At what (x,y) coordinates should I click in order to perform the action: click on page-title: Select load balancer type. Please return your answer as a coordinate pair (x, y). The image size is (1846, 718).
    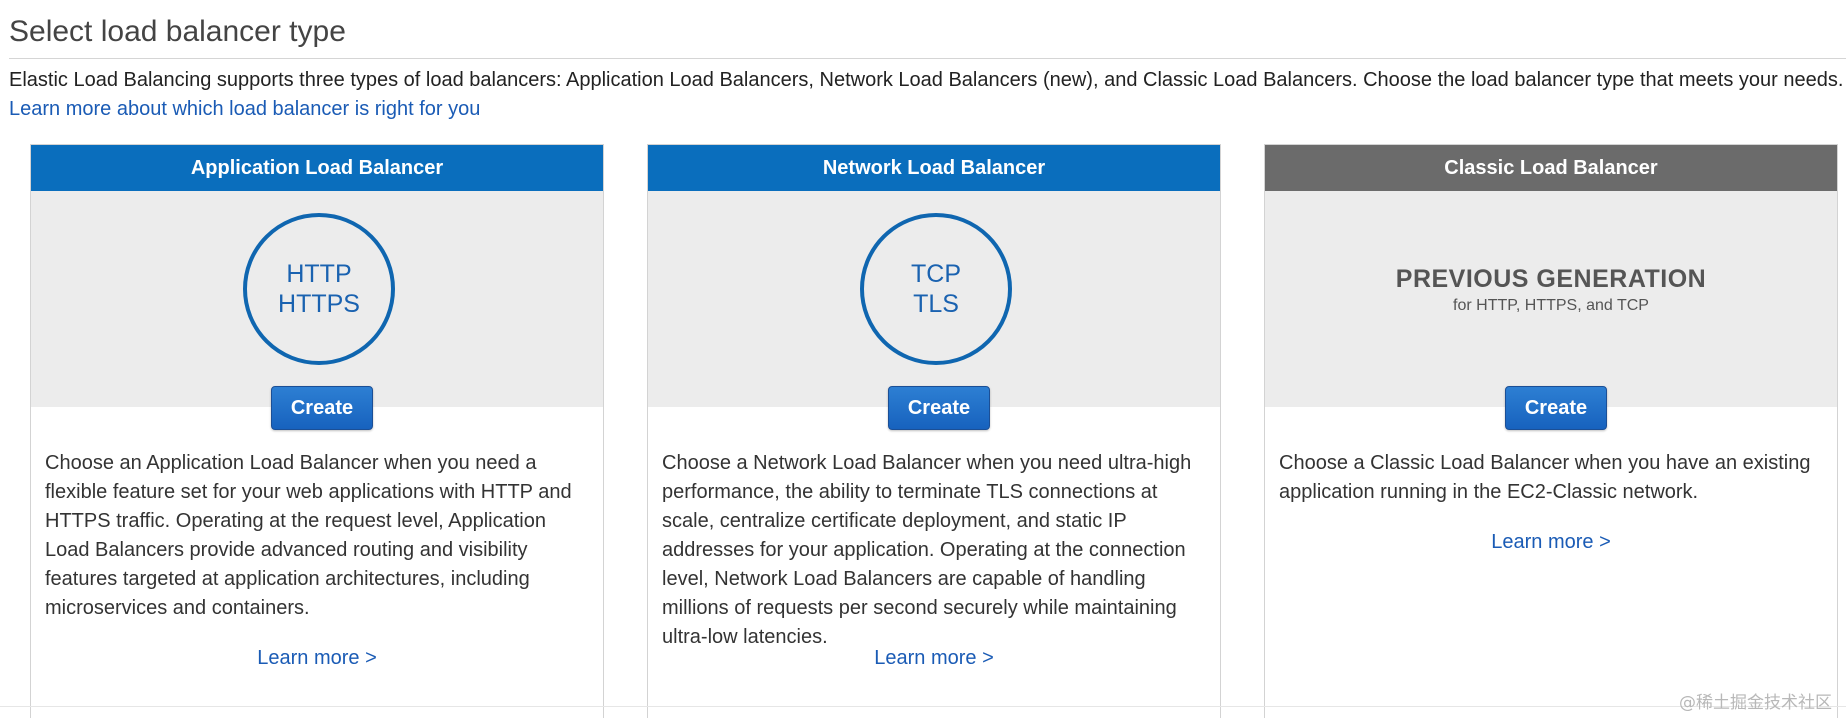
    Looking at the image, I should click on (177, 31).